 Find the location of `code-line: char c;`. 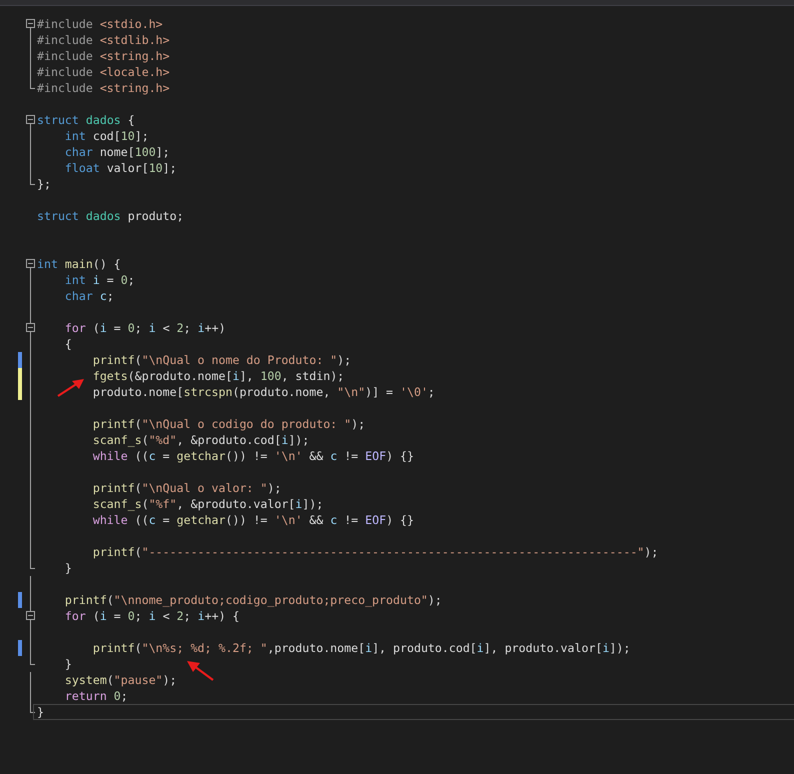

code-line: char c; is located at coordinates (89, 296).